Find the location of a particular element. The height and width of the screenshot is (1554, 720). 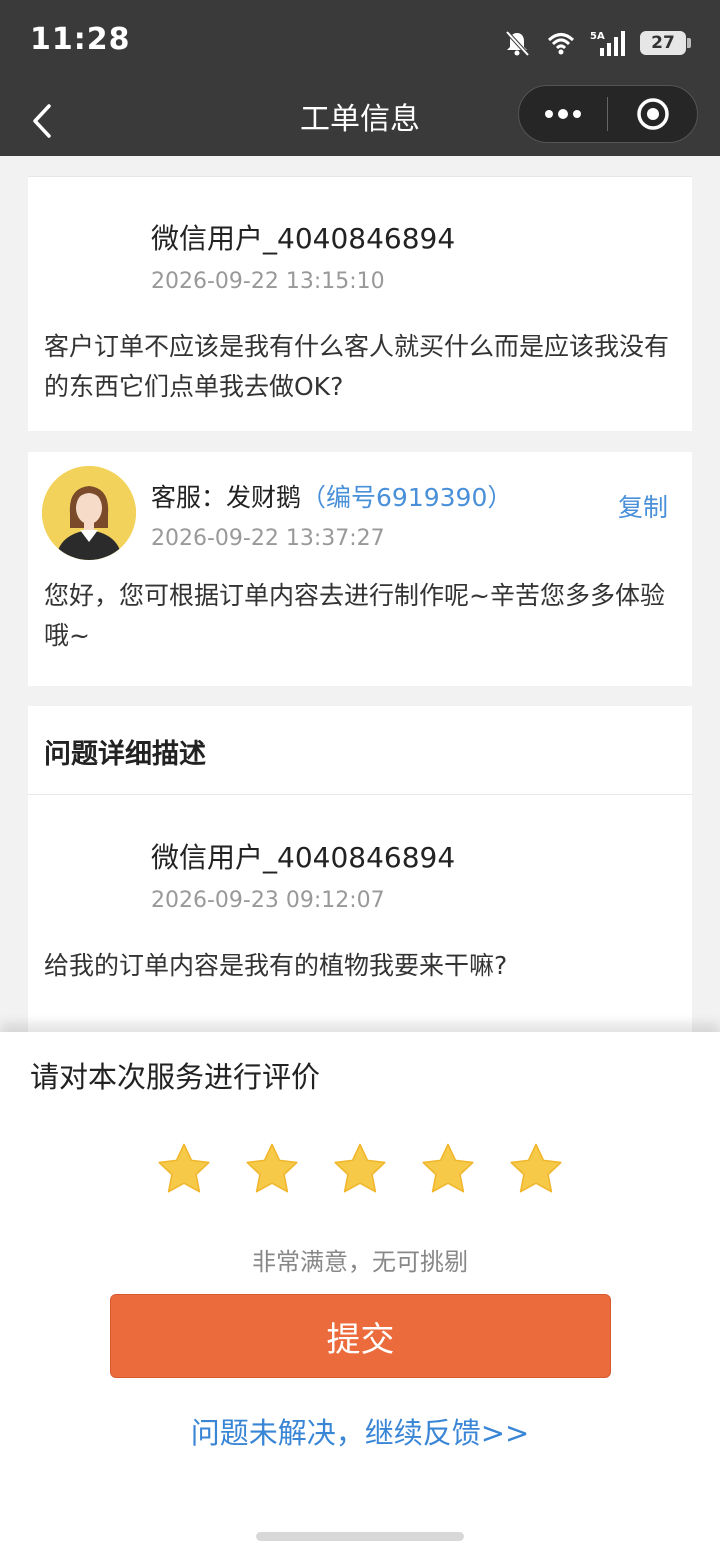

agent-label: 客服：发财鹅 is located at coordinates (226, 497).